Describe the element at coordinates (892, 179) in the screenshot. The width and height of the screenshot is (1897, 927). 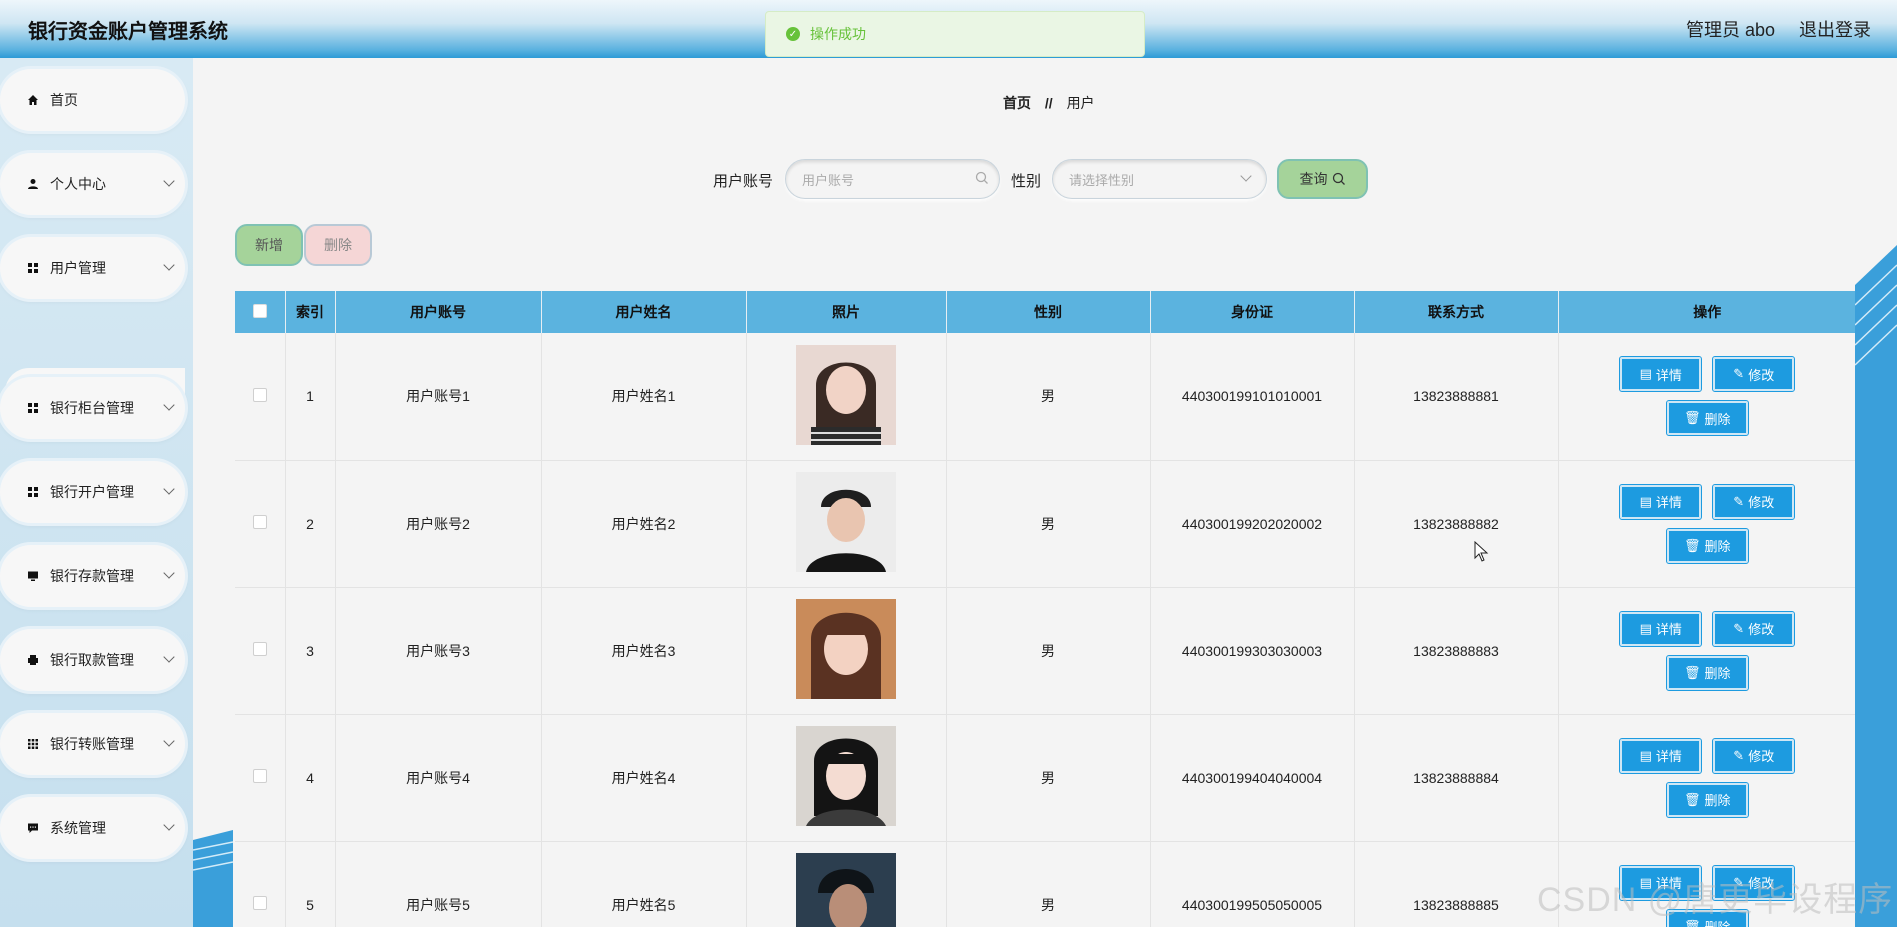
I see `account-search-input: 用户账号` at that location.